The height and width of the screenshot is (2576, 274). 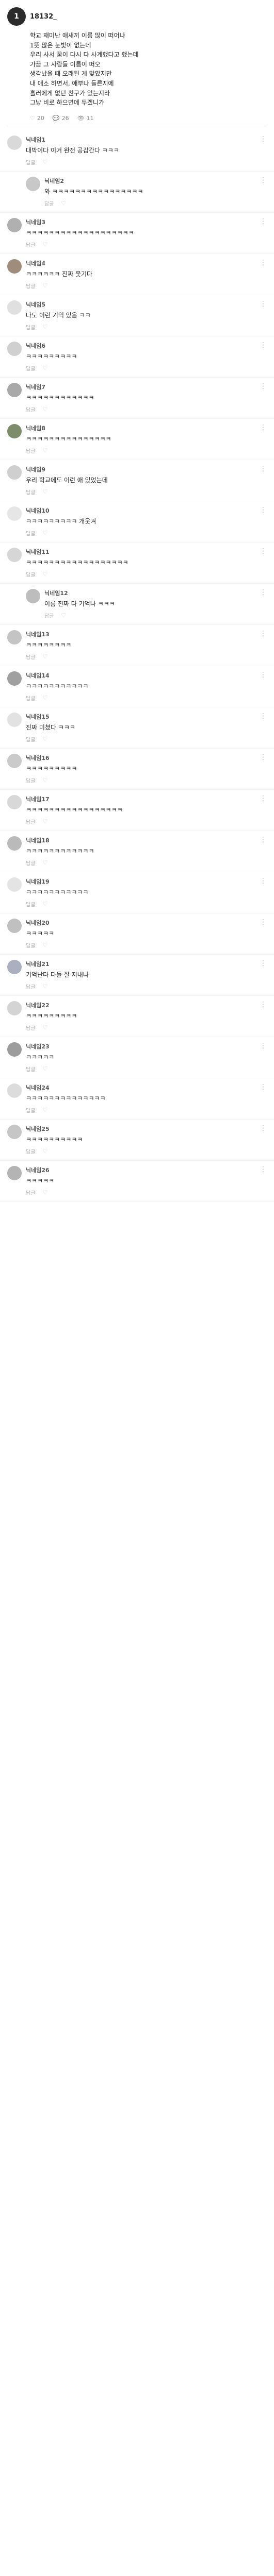 I want to click on commenter-name: 닉네임18, so click(x=38, y=840).